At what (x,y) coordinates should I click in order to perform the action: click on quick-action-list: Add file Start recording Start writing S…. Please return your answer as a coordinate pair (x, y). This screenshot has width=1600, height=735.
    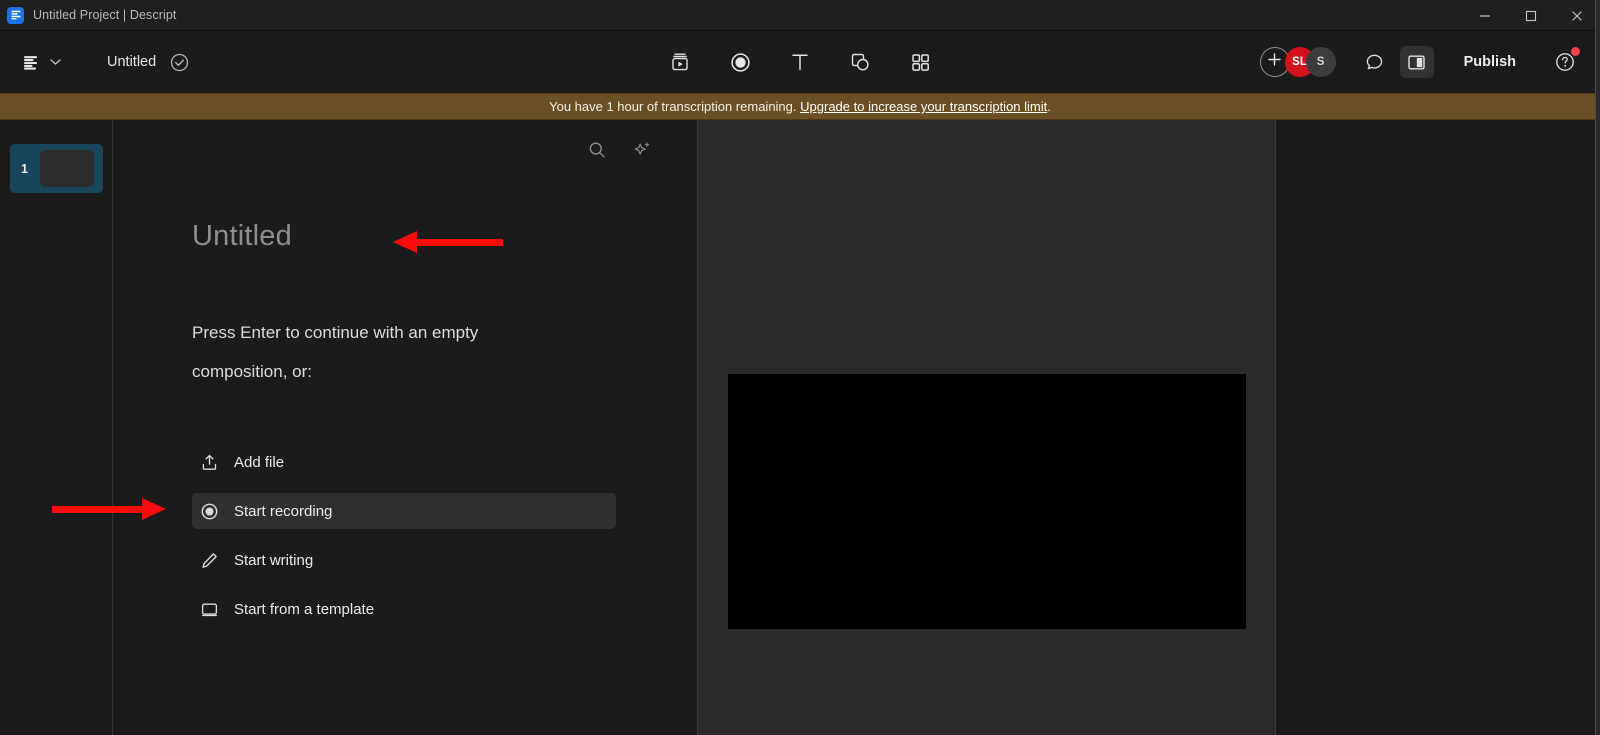
    Looking at the image, I should click on (427, 535).